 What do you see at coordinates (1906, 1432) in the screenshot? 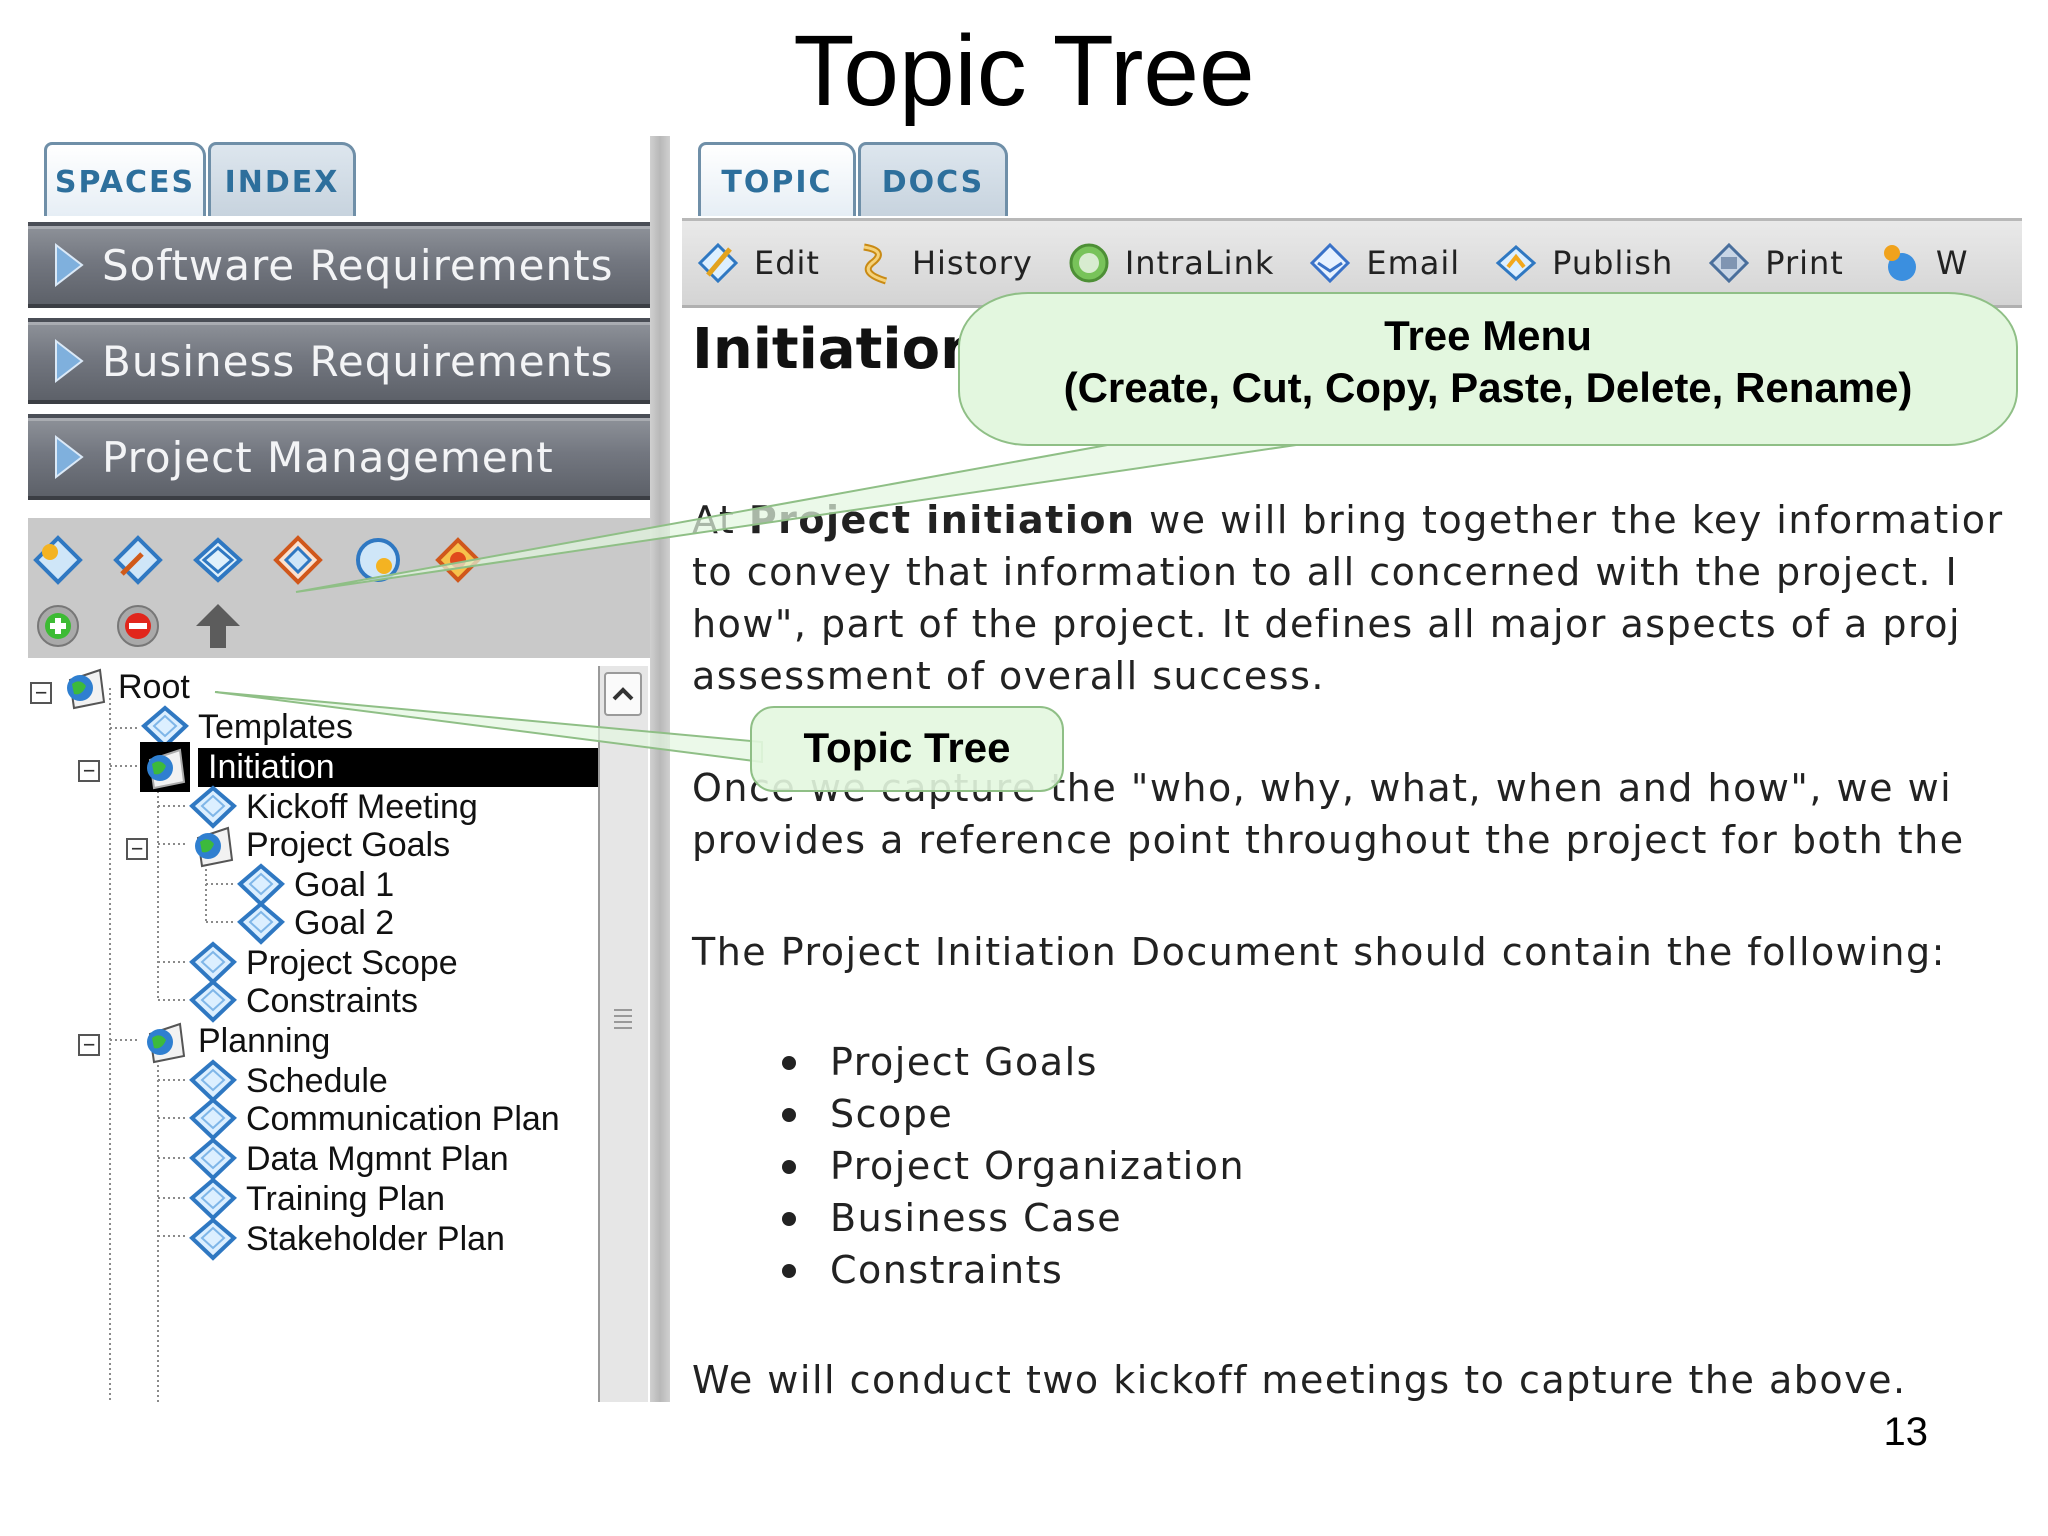
I see `page-number: 13` at bounding box center [1906, 1432].